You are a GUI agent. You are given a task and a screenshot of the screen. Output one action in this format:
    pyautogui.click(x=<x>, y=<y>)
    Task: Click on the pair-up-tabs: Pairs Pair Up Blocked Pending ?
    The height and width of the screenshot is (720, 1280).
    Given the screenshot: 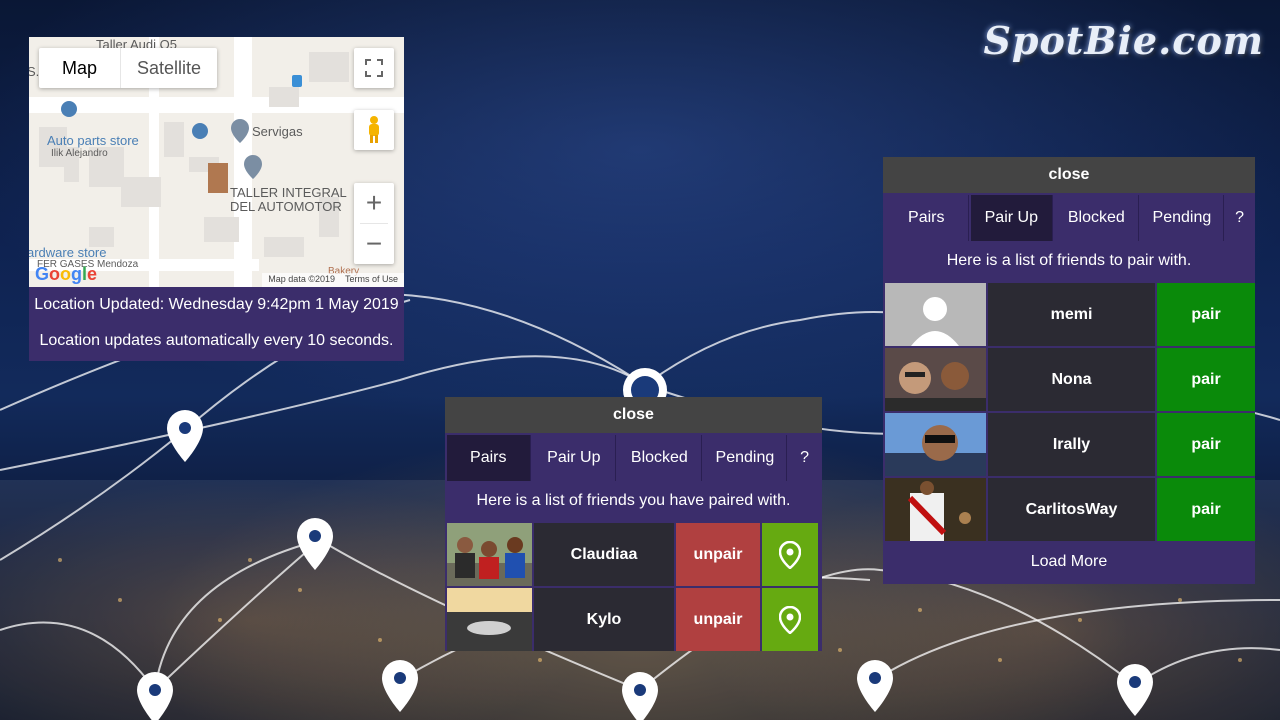 What is the action you would take?
    pyautogui.click(x=1069, y=218)
    